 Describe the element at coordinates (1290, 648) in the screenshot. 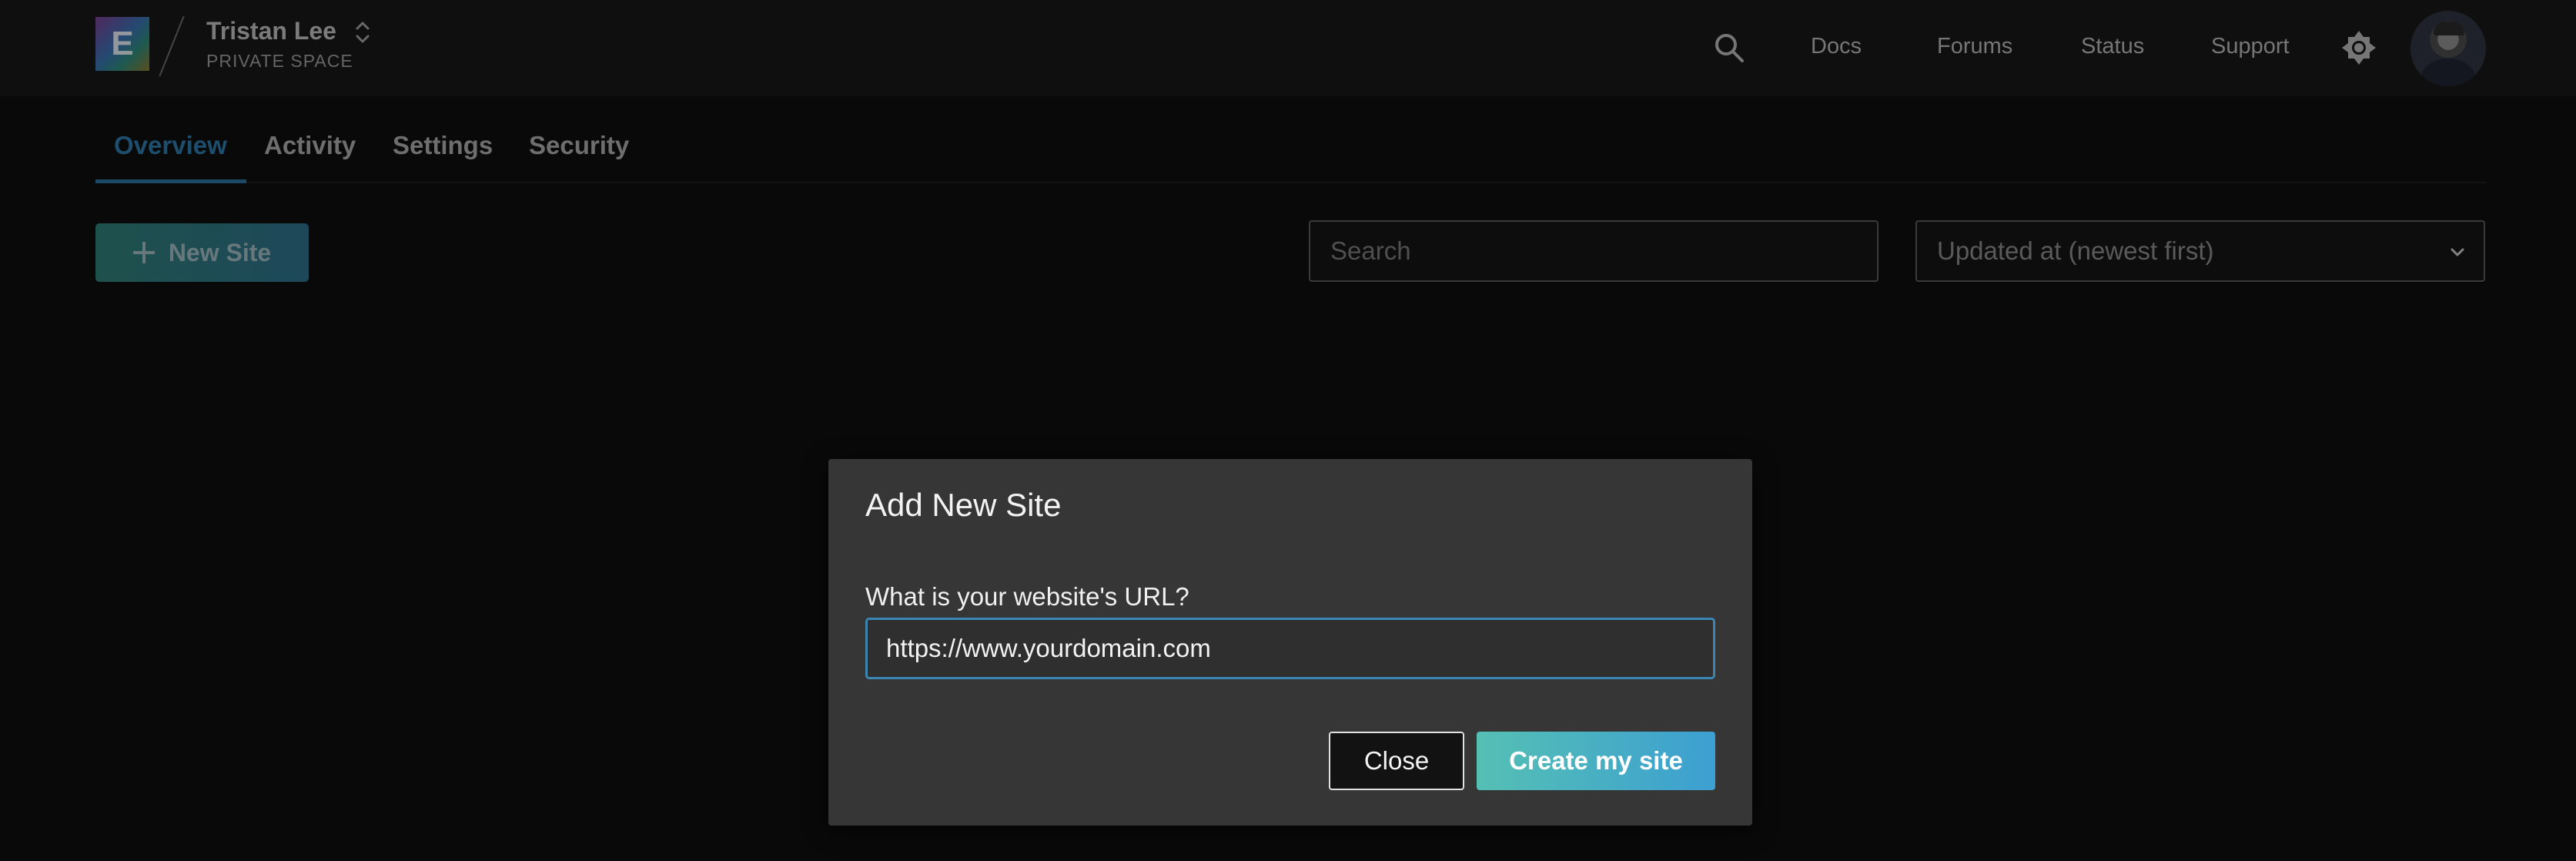

I see `url-input` at that location.